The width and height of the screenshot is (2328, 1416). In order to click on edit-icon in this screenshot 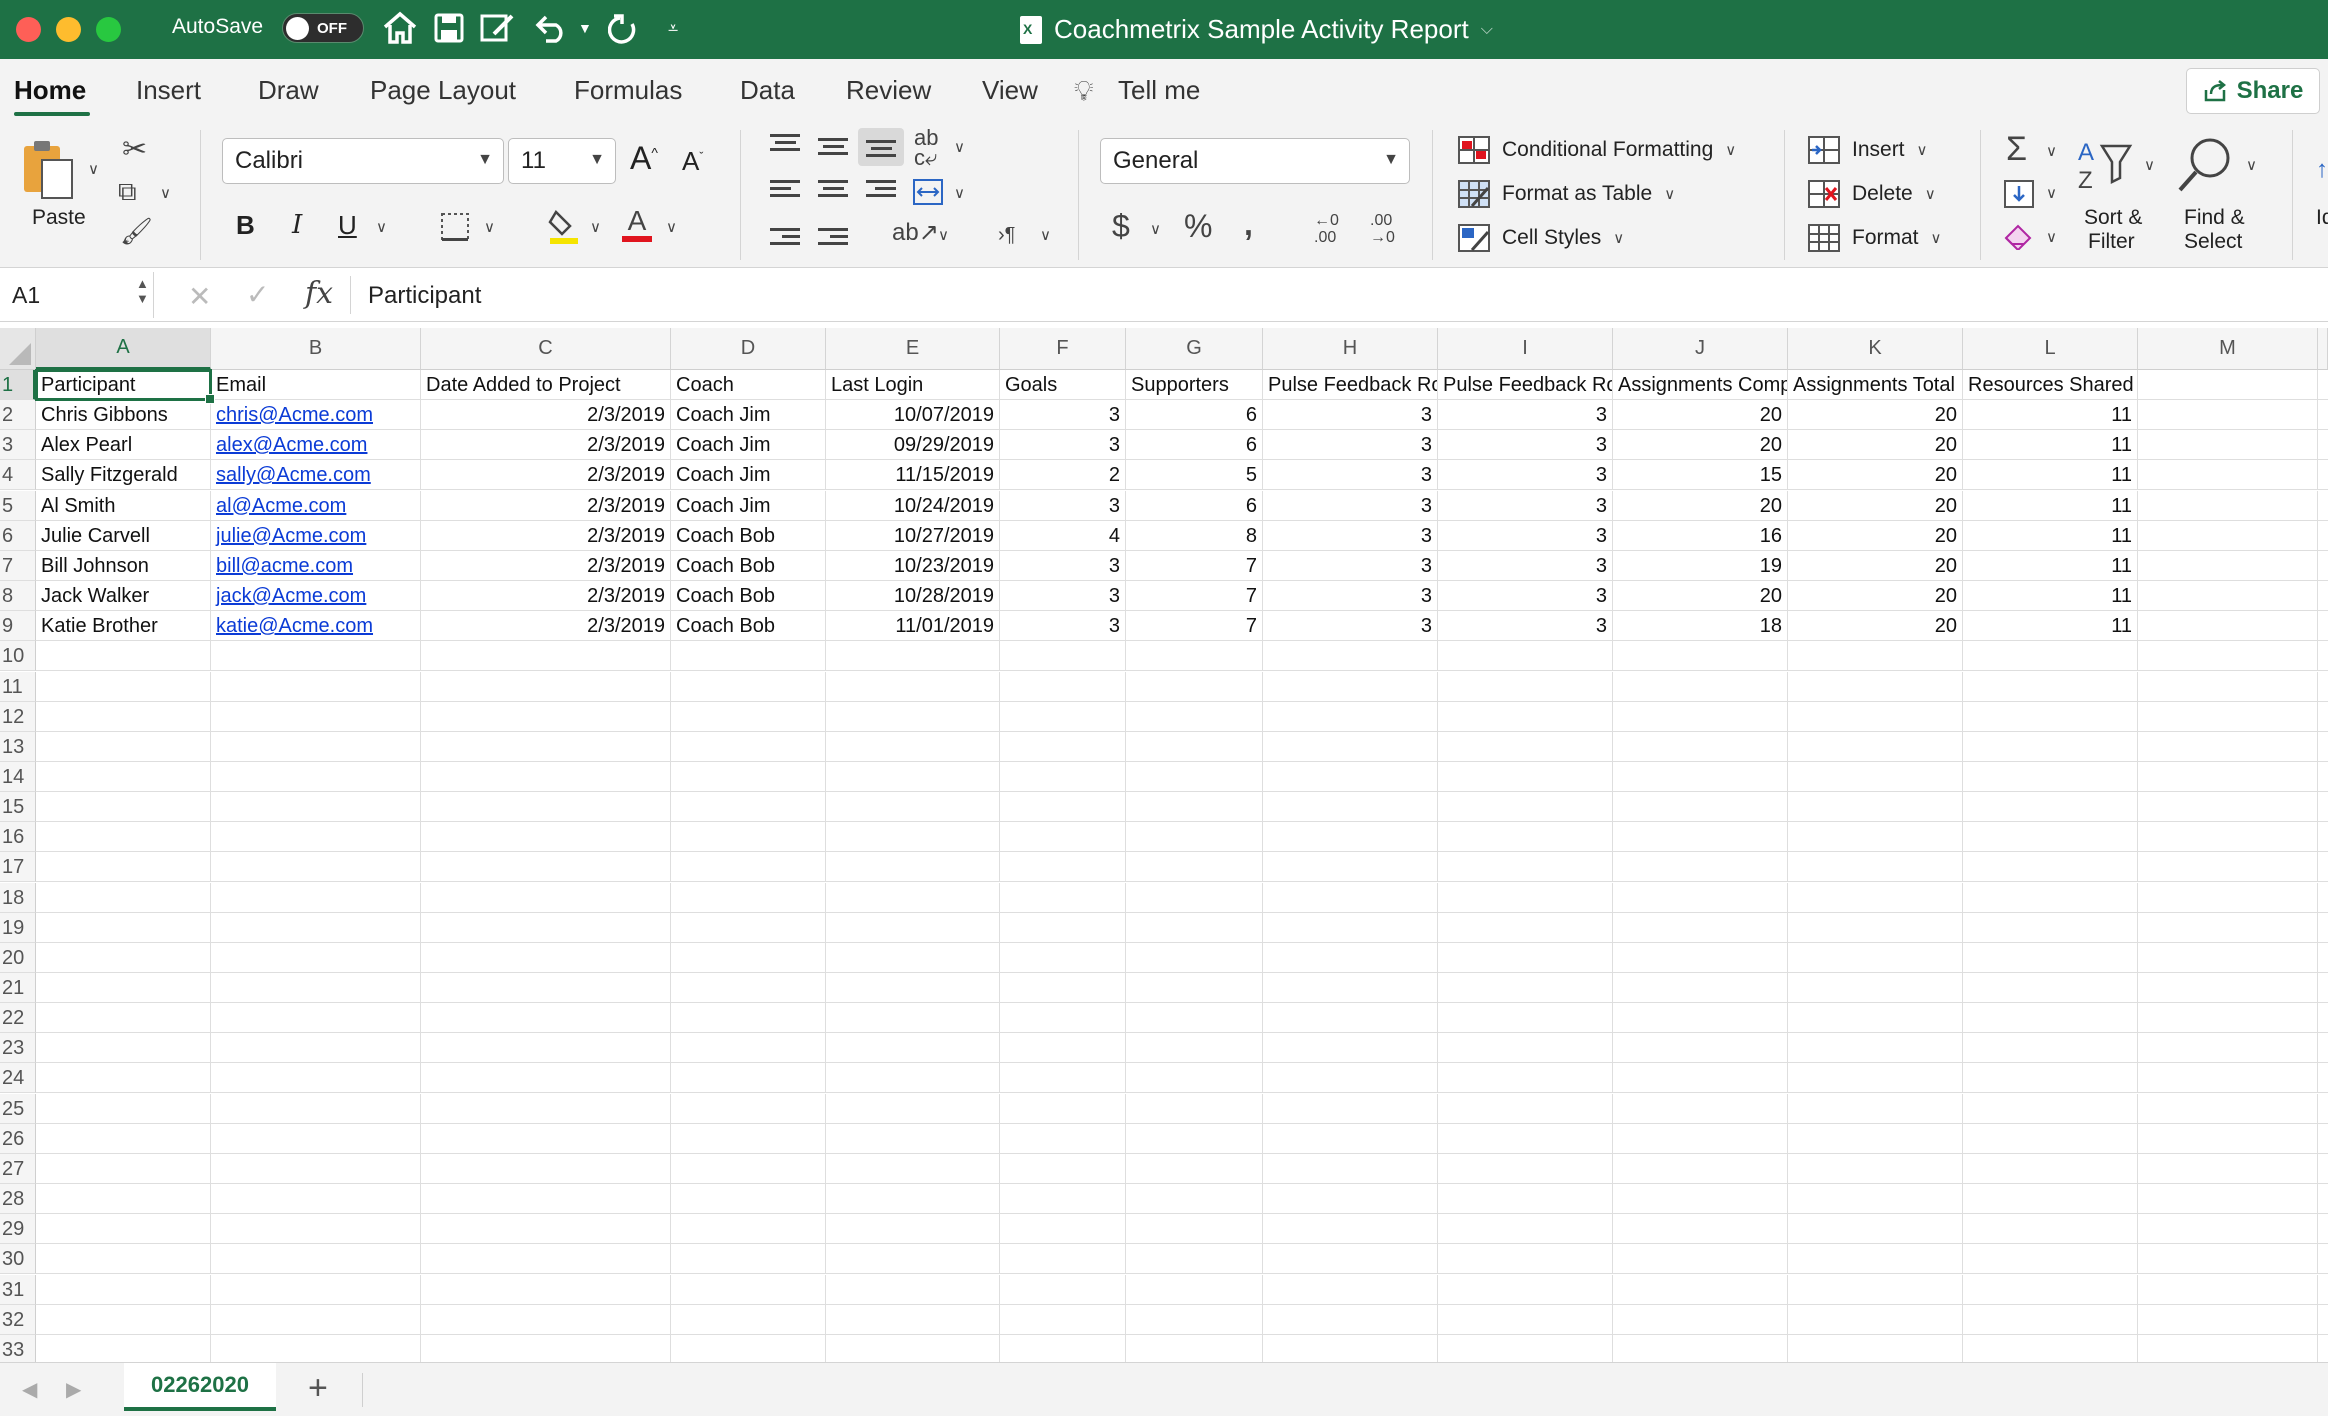, I will do `click(498, 28)`.